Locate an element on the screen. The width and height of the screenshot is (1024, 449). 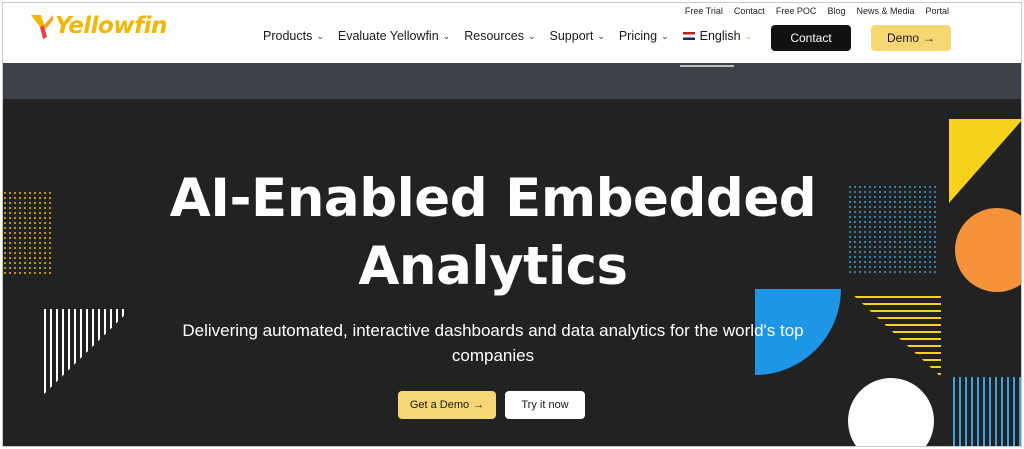
white-circle-decoration is located at coordinates (891, 412).